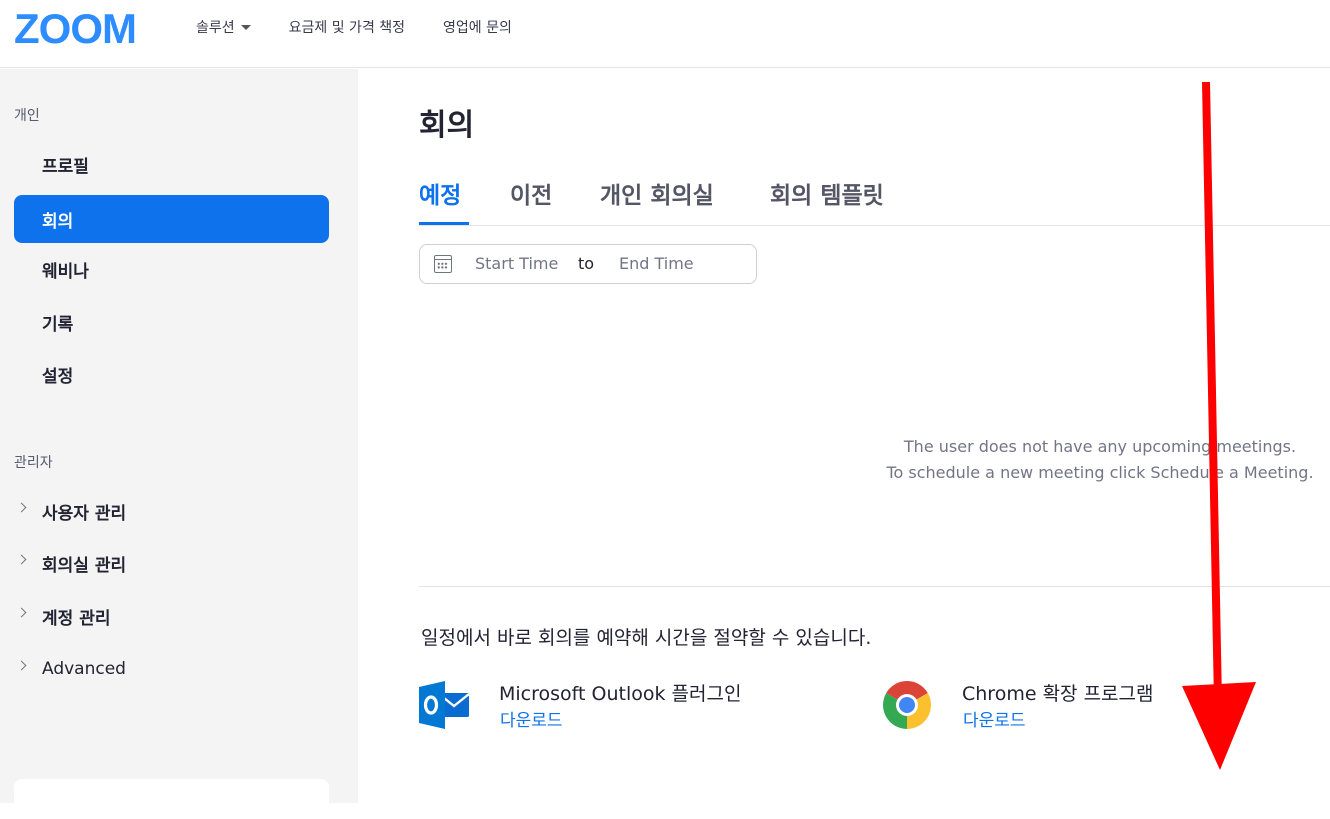 The height and width of the screenshot is (819, 1330). I want to click on sidebar-item-advanced: Advanced, so click(171, 669).